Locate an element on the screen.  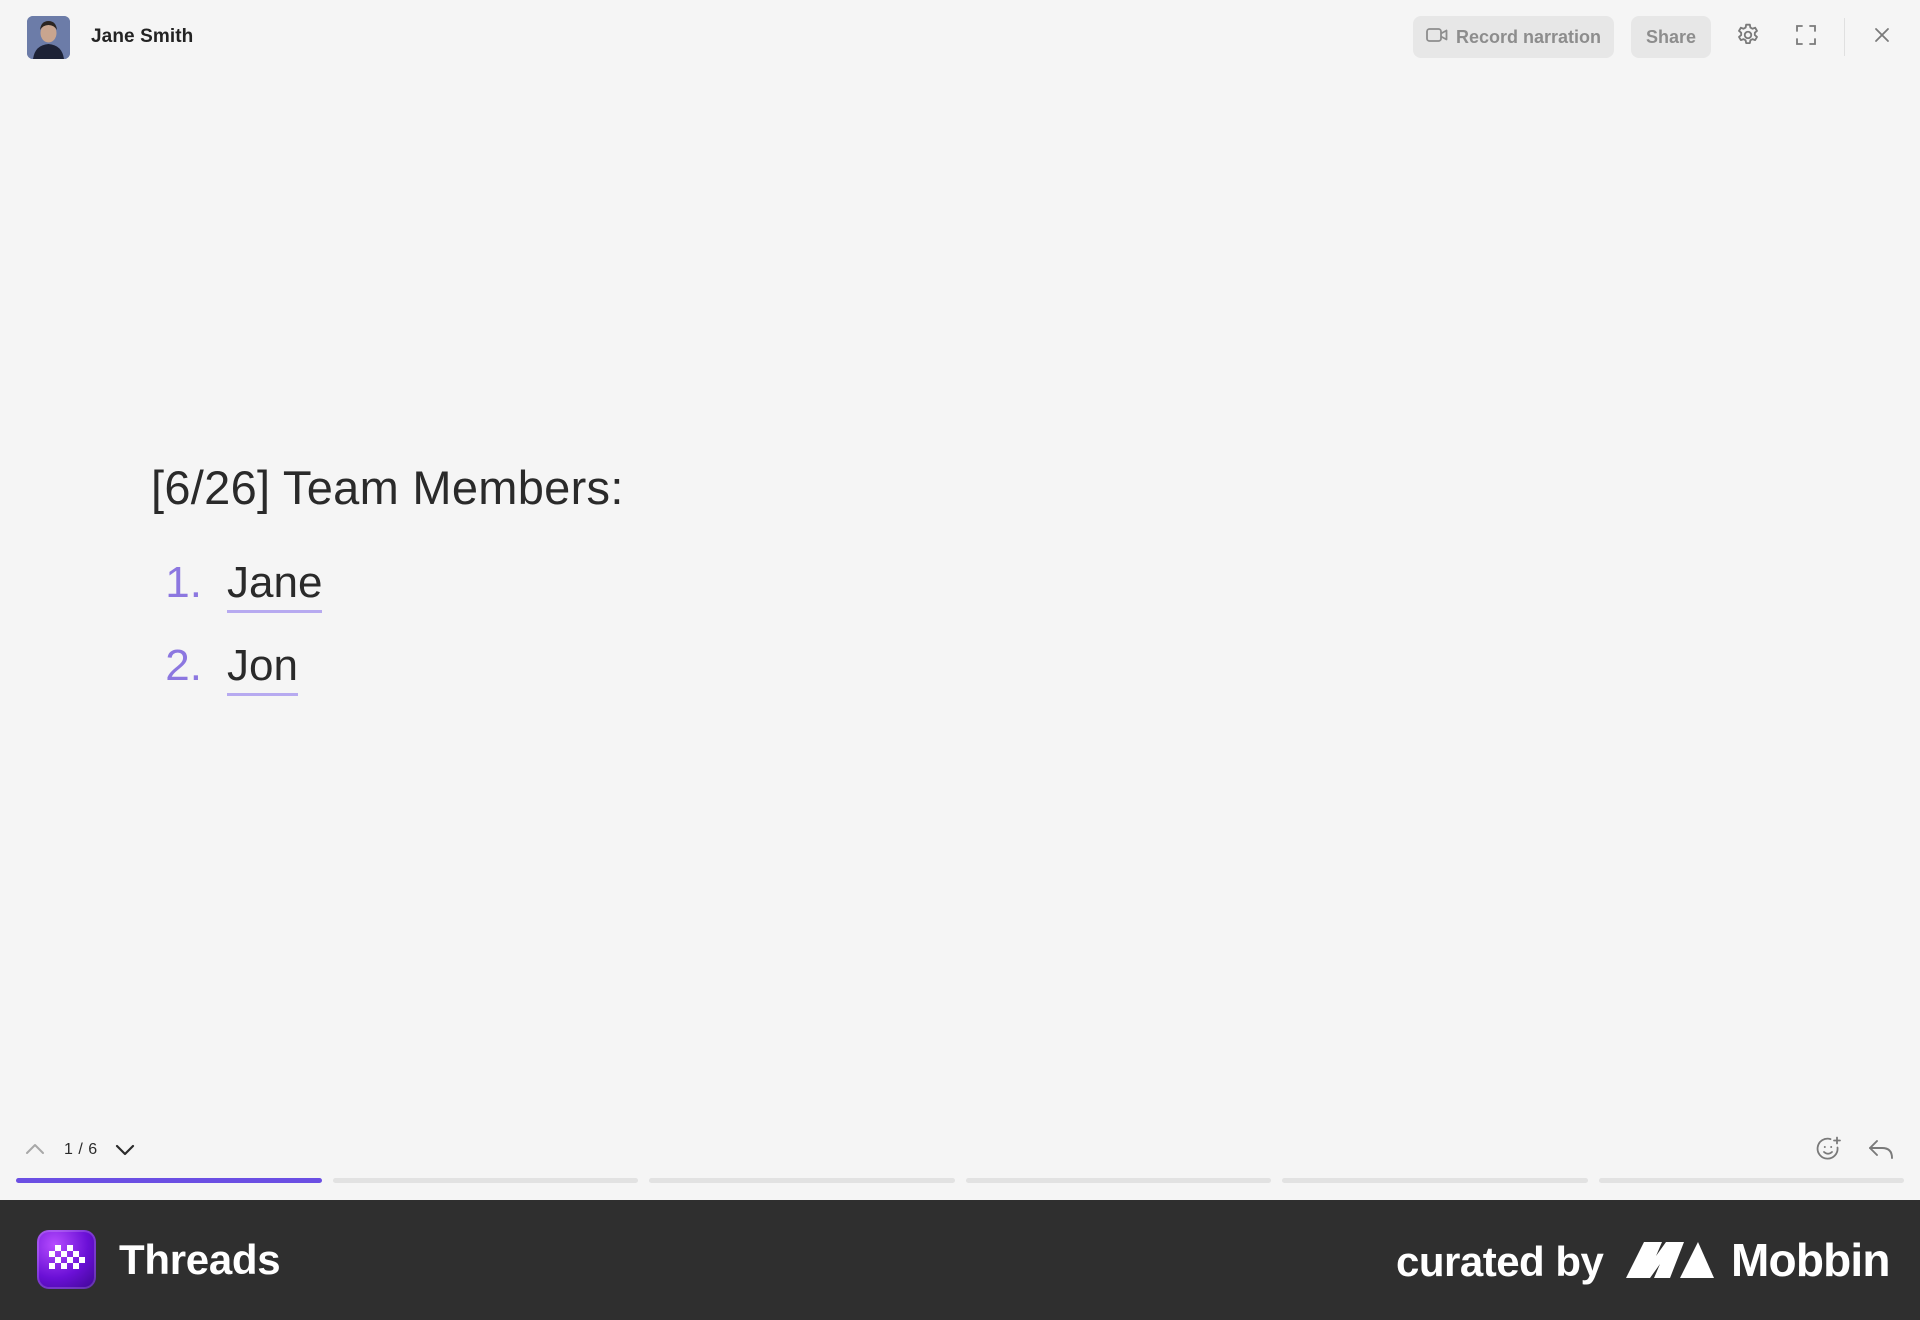
fullscreen-button is located at coordinates (1806, 37).